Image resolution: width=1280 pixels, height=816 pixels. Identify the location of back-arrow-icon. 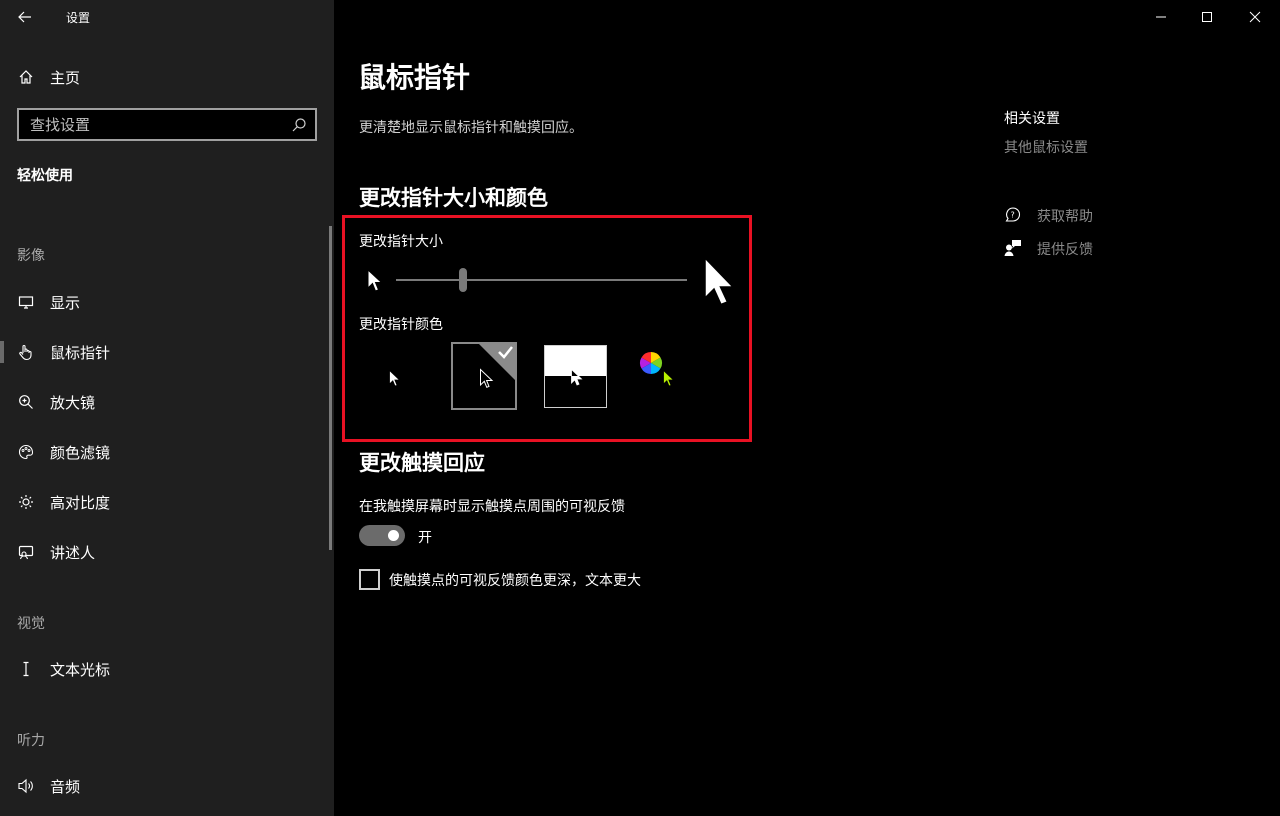
(24, 17).